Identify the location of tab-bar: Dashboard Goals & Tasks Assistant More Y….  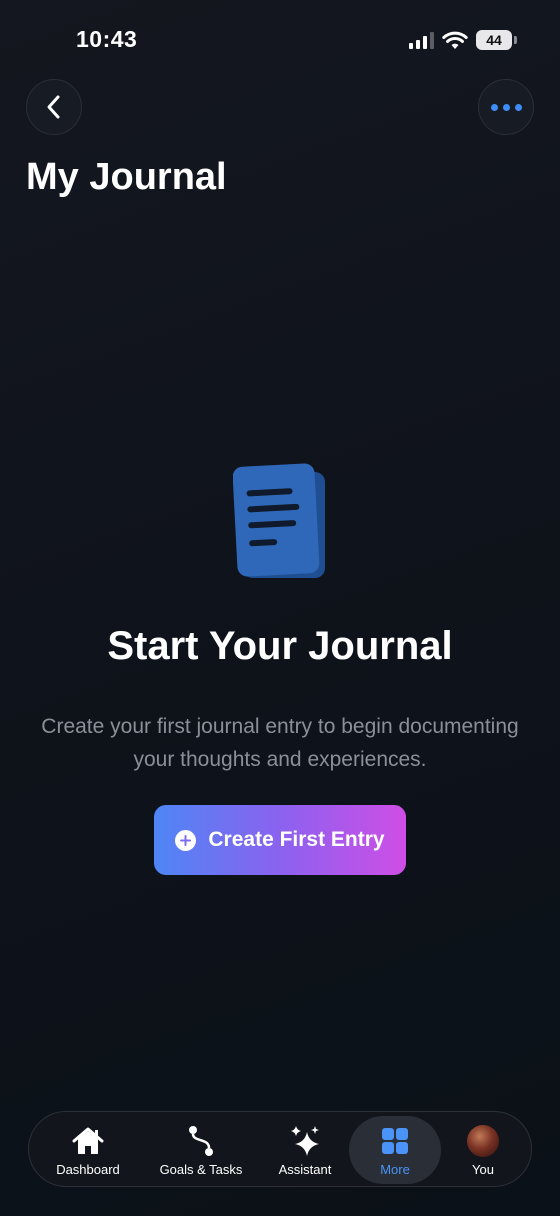
(280, 1149).